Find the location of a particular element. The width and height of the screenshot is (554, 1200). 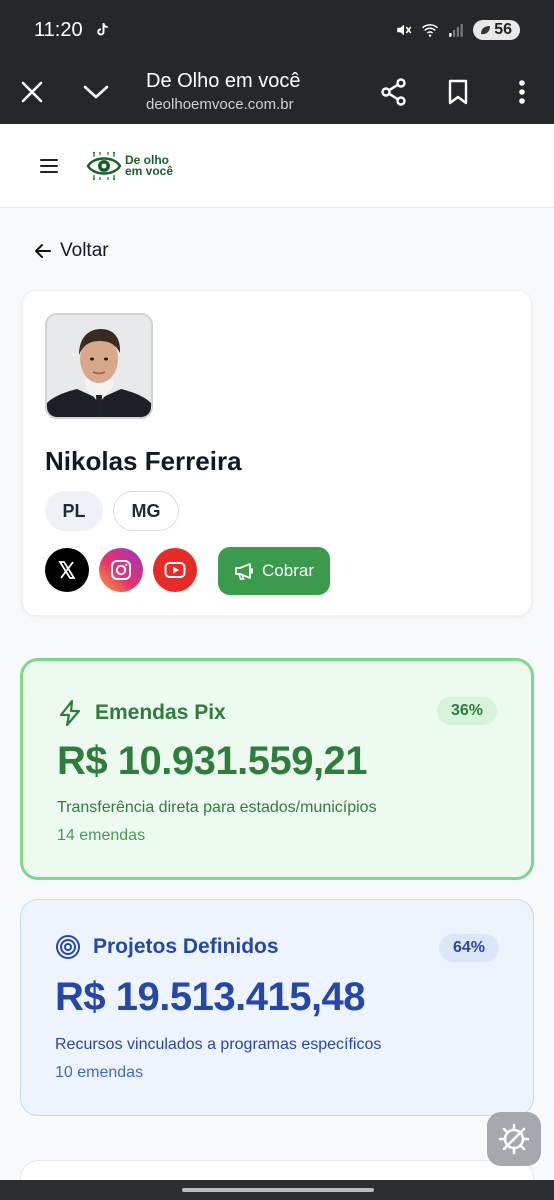

browser-toolbar: De Olho em você deolhoemvoce.com.br is located at coordinates (277, 92).